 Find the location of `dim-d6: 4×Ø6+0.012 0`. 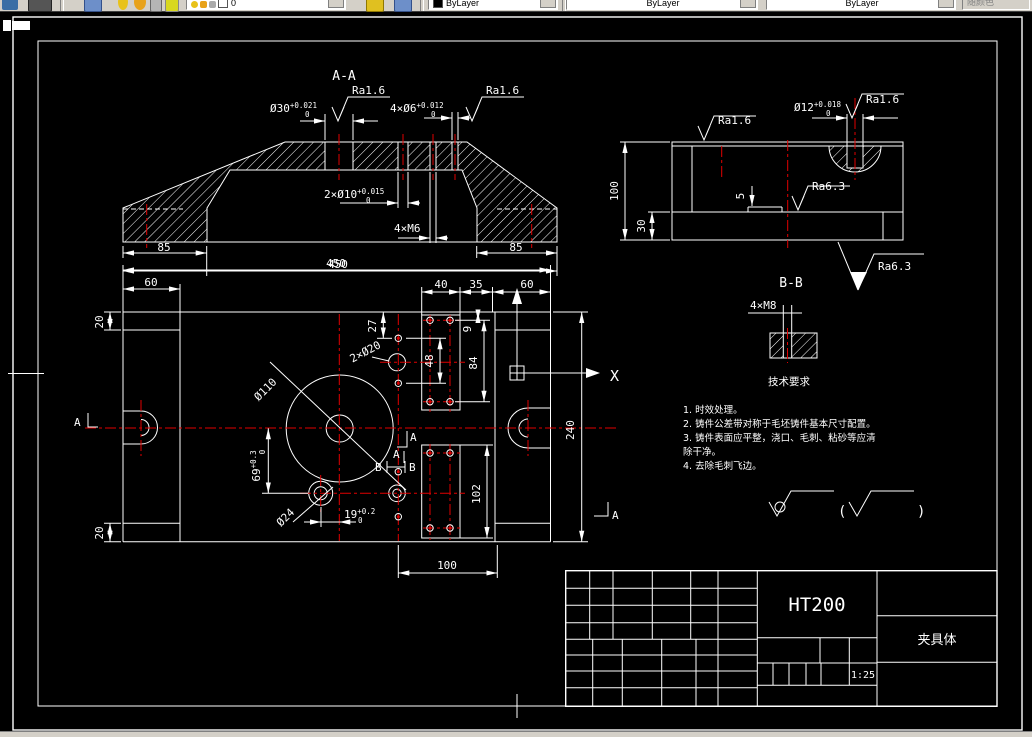

dim-d6: 4×Ø6+0.012 0 is located at coordinates (417, 110).